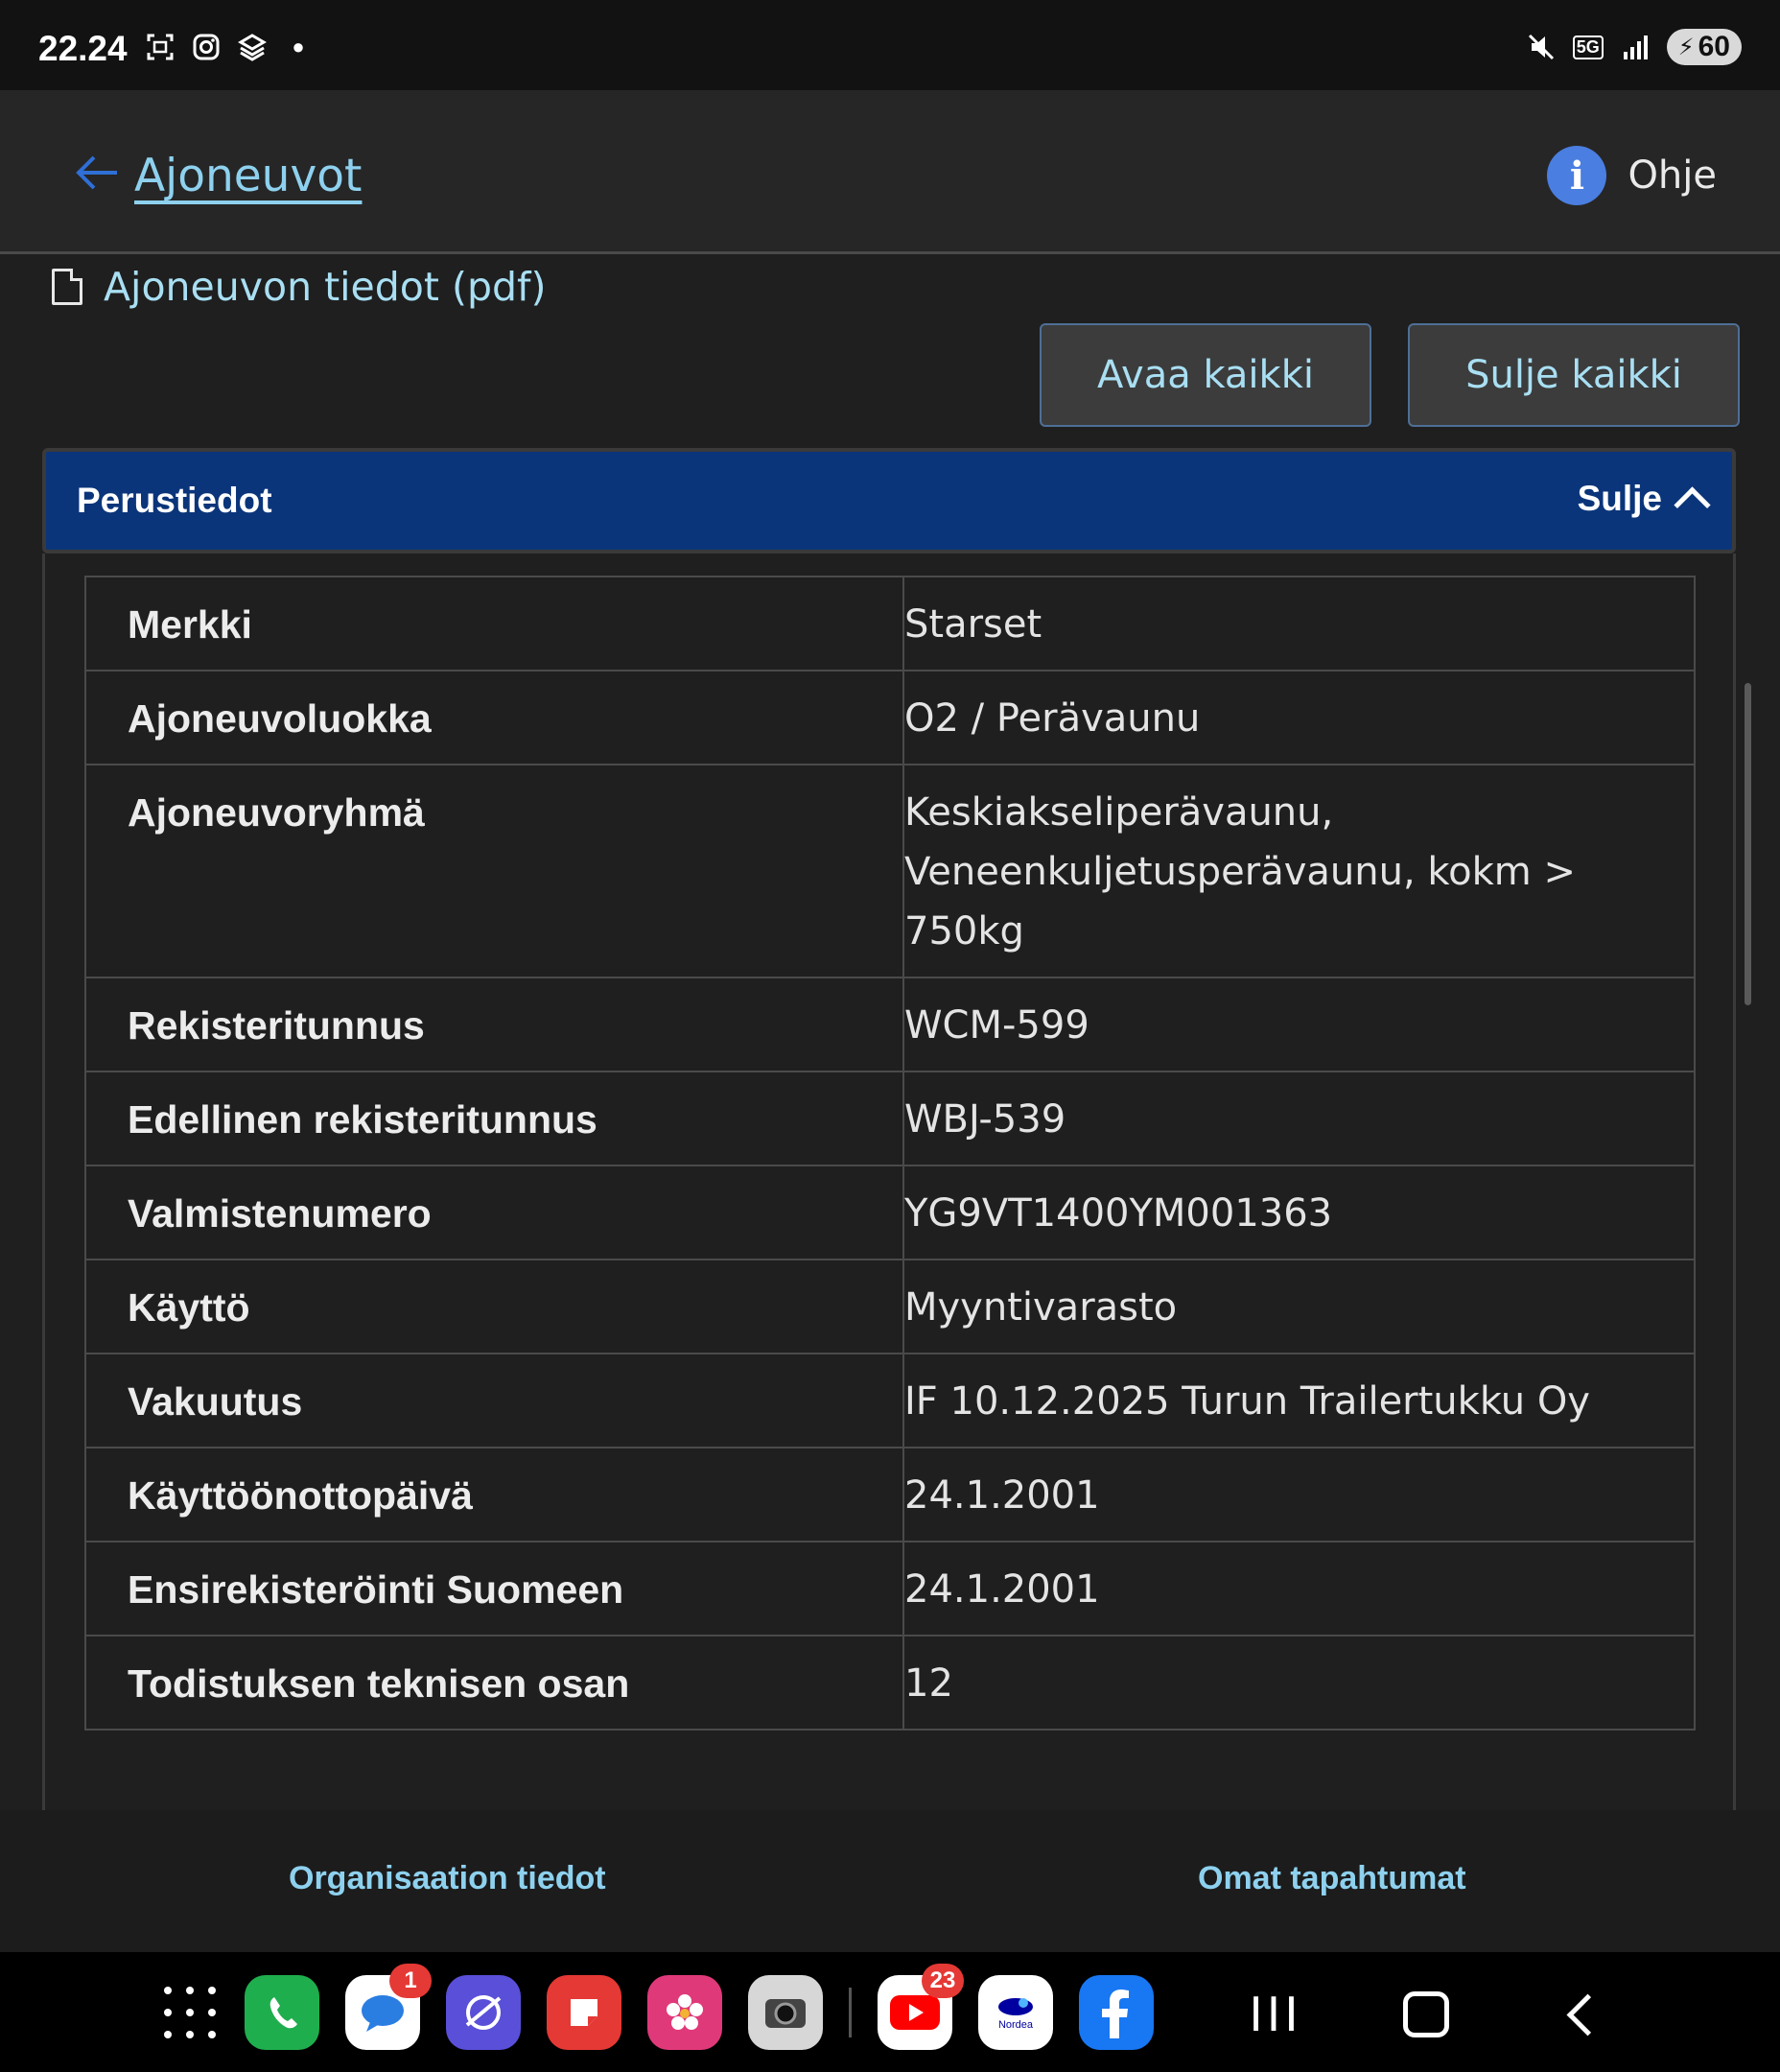  I want to click on table-row: Rekisteritunnus WCM-599, so click(890, 1024).